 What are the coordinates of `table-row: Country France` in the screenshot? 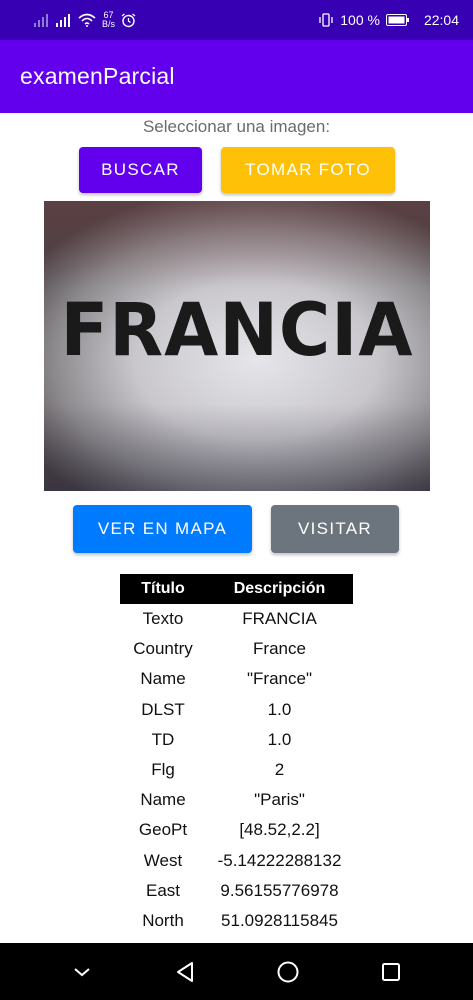 It's located at (236, 649).